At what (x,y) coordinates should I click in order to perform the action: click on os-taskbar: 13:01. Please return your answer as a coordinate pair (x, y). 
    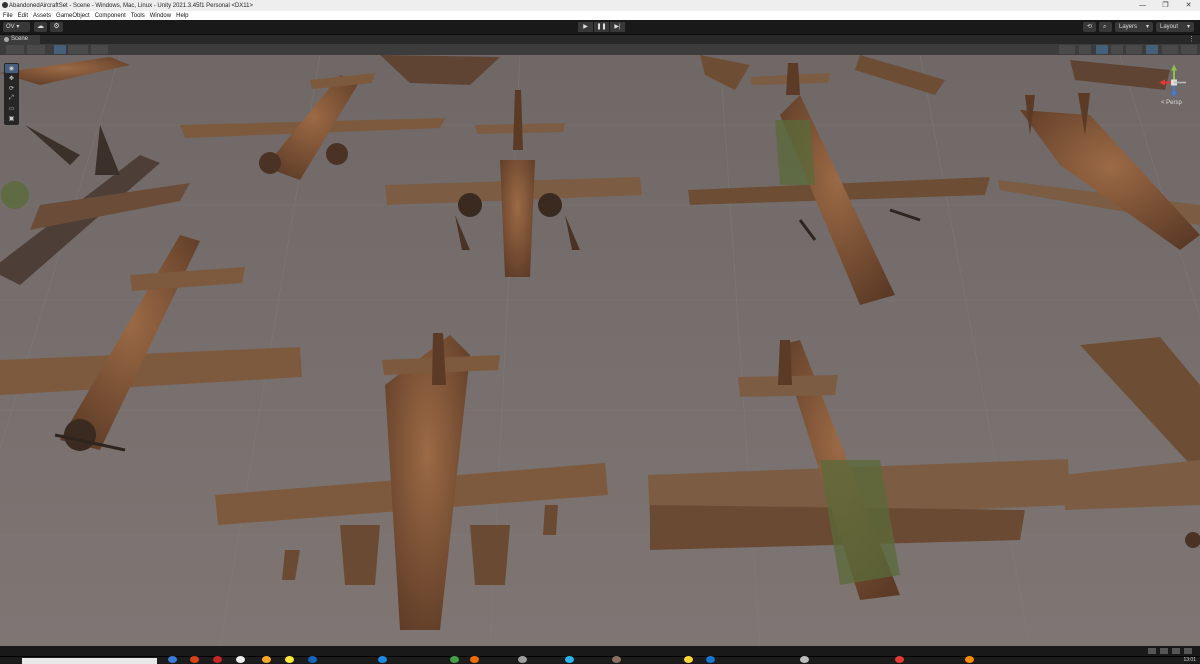
    Looking at the image, I should click on (600, 660).